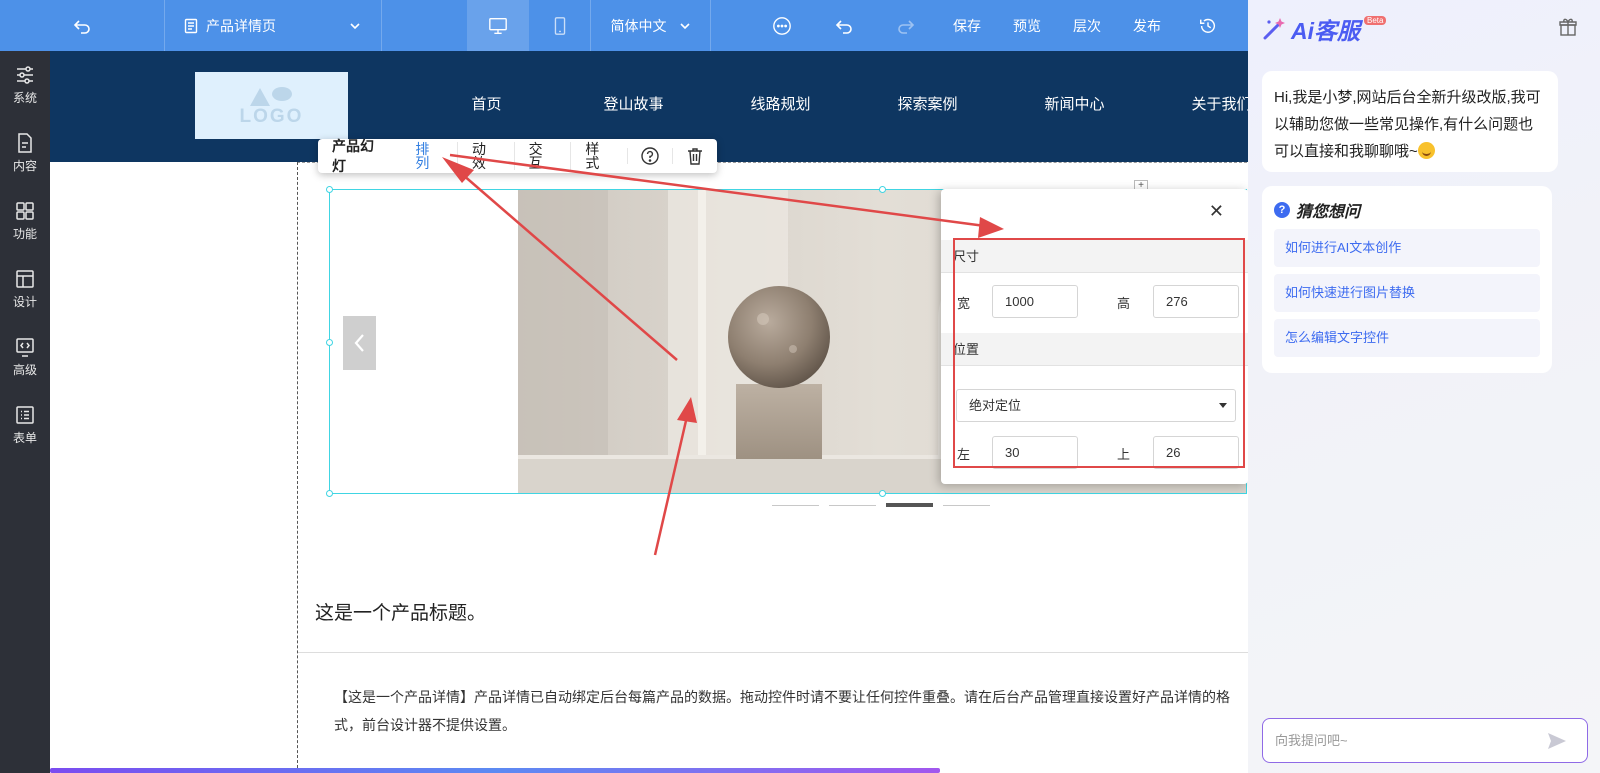 Image resolution: width=1600 pixels, height=773 pixels. Describe the element at coordinates (882, 189) in the screenshot. I see `resize-handle-n` at that location.